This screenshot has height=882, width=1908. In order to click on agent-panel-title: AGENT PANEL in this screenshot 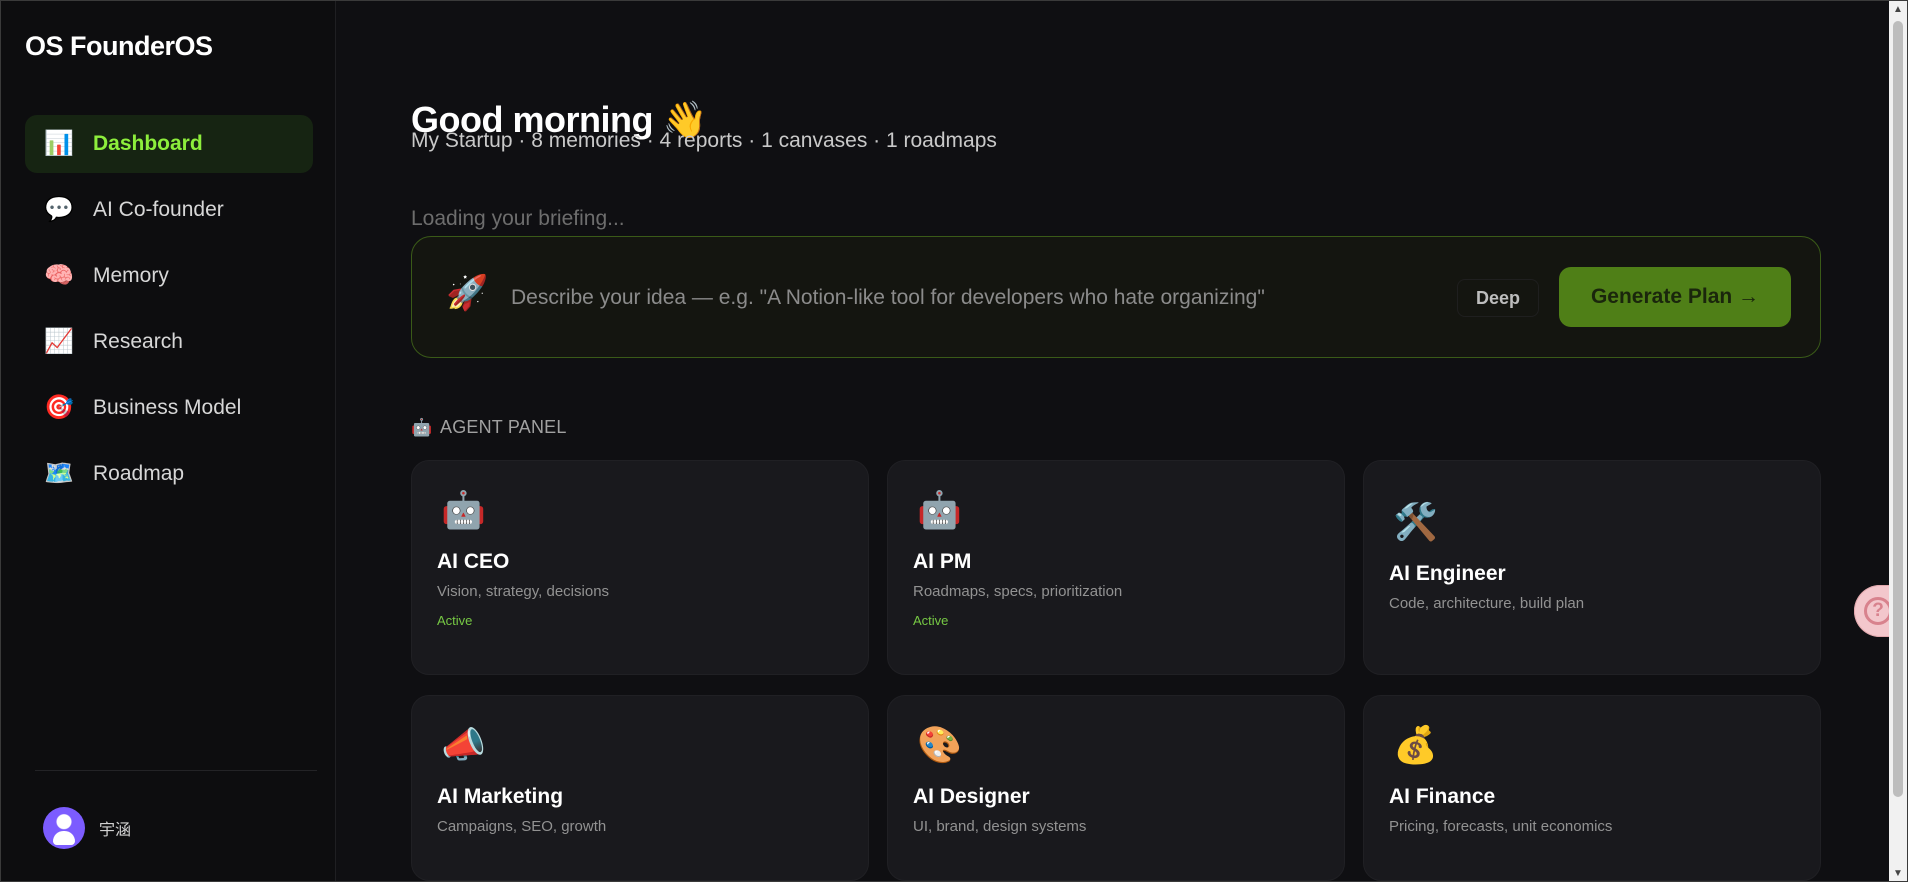, I will do `click(503, 427)`.